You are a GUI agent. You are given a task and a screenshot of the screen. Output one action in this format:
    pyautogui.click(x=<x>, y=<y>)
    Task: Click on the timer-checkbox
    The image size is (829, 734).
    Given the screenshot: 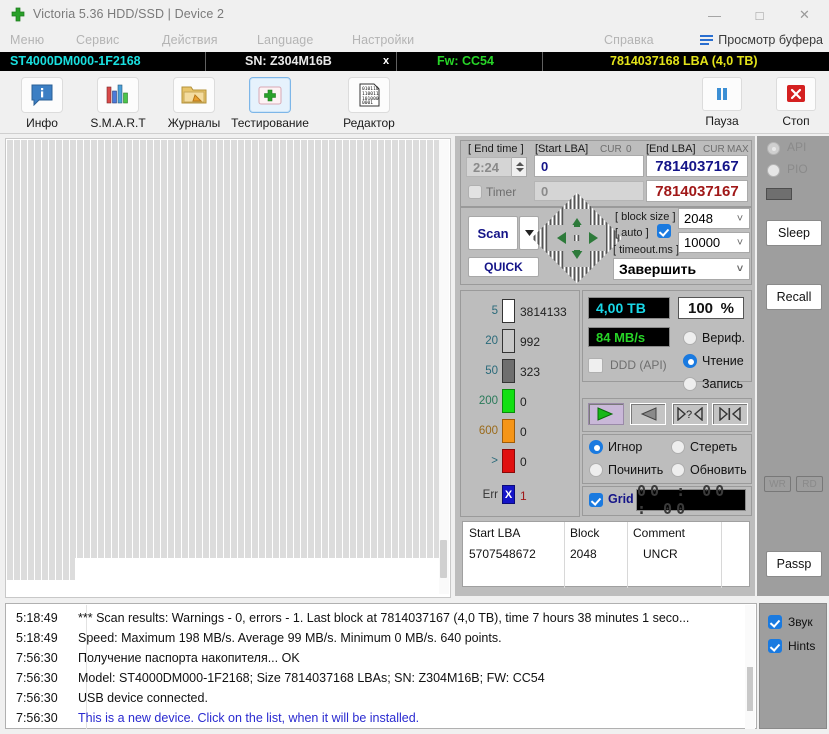 What is the action you would take?
    pyautogui.click(x=475, y=192)
    